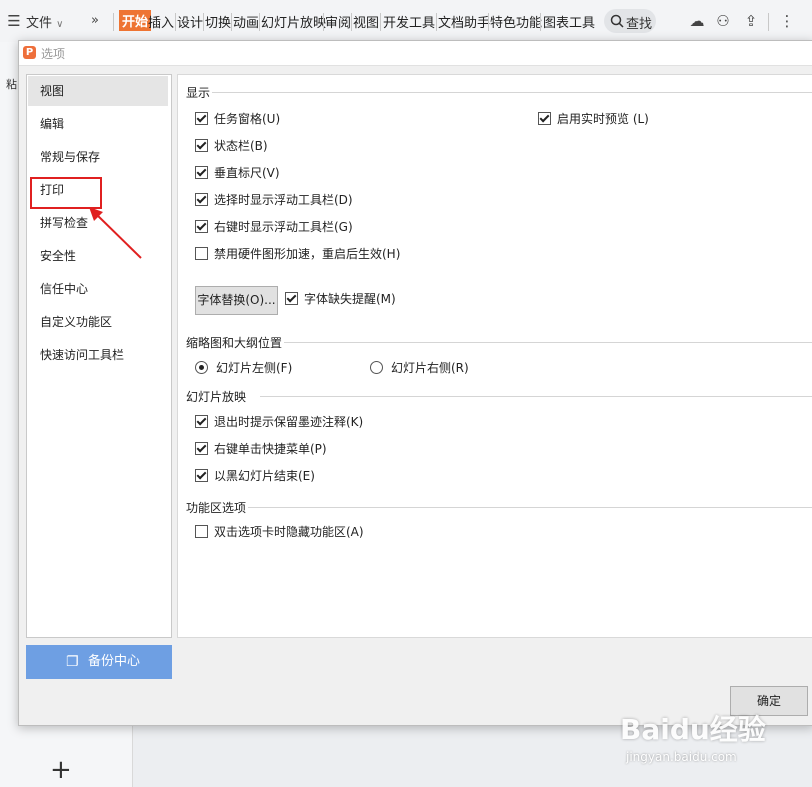  I want to click on section-slideshow-heading: 幻灯片放映, so click(216, 397).